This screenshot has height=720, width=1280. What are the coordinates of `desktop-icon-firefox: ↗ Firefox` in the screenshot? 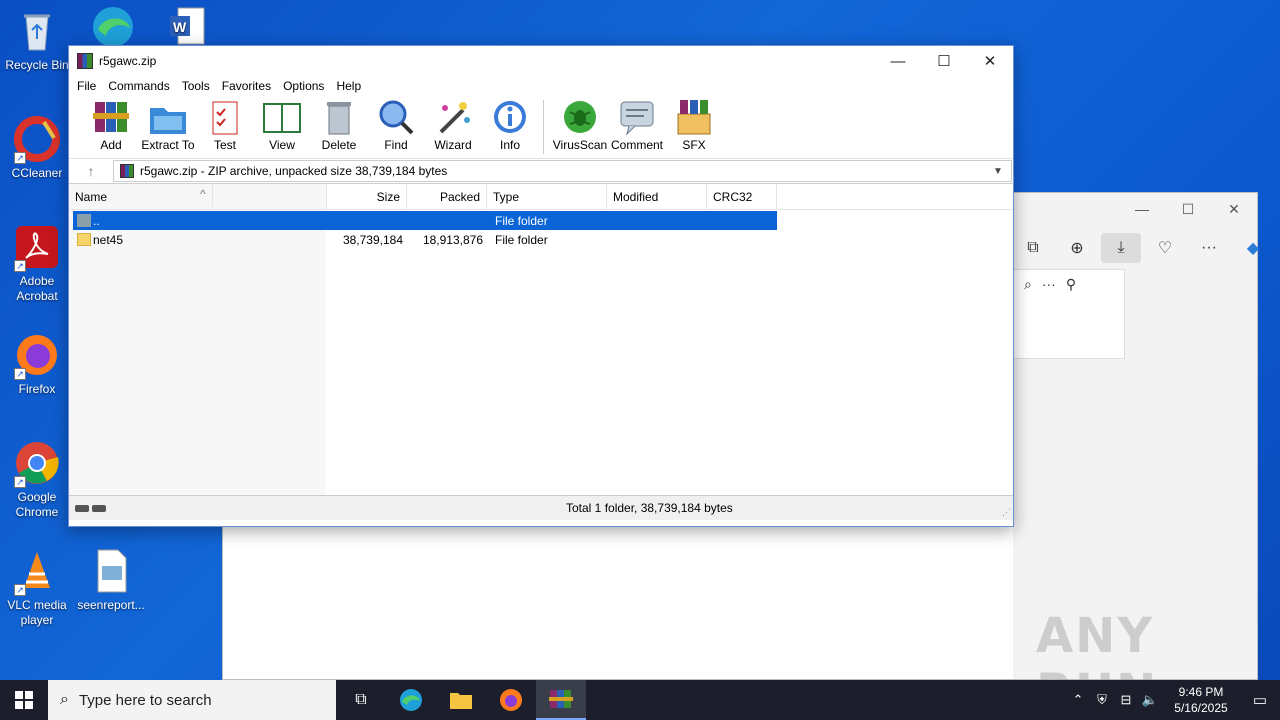 It's located at (37, 364).